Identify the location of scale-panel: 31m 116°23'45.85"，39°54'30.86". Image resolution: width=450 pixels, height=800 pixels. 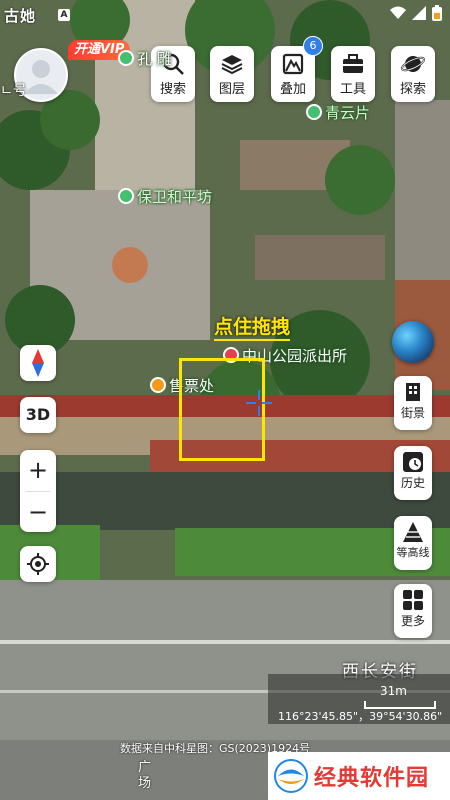
(359, 699).